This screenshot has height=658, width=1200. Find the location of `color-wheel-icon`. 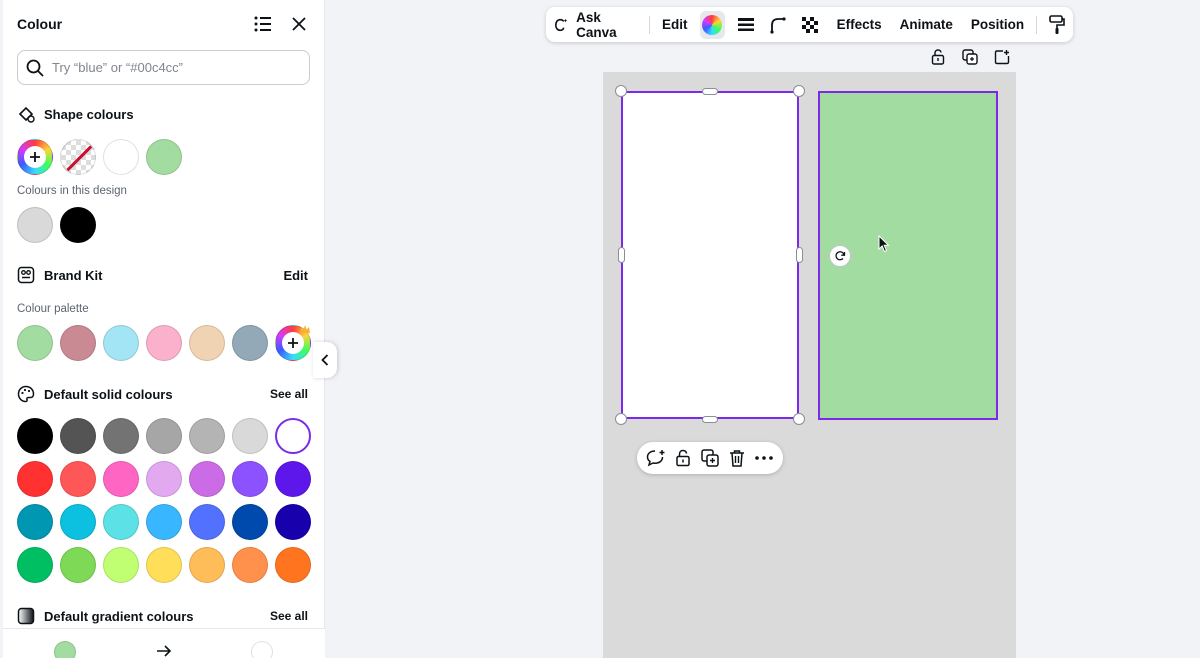

color-wheel-icon is located at coordinates (712, 24).